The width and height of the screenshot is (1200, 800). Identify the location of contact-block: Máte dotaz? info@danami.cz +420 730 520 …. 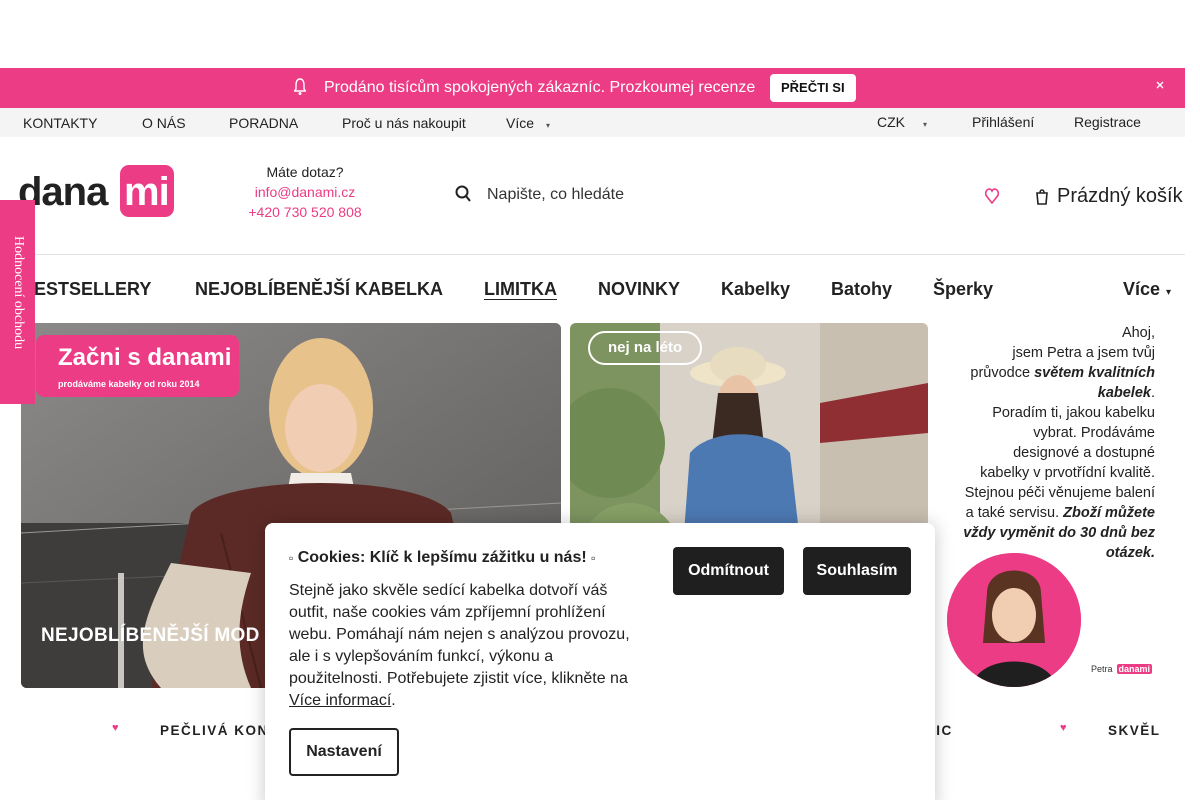
(305, 192).